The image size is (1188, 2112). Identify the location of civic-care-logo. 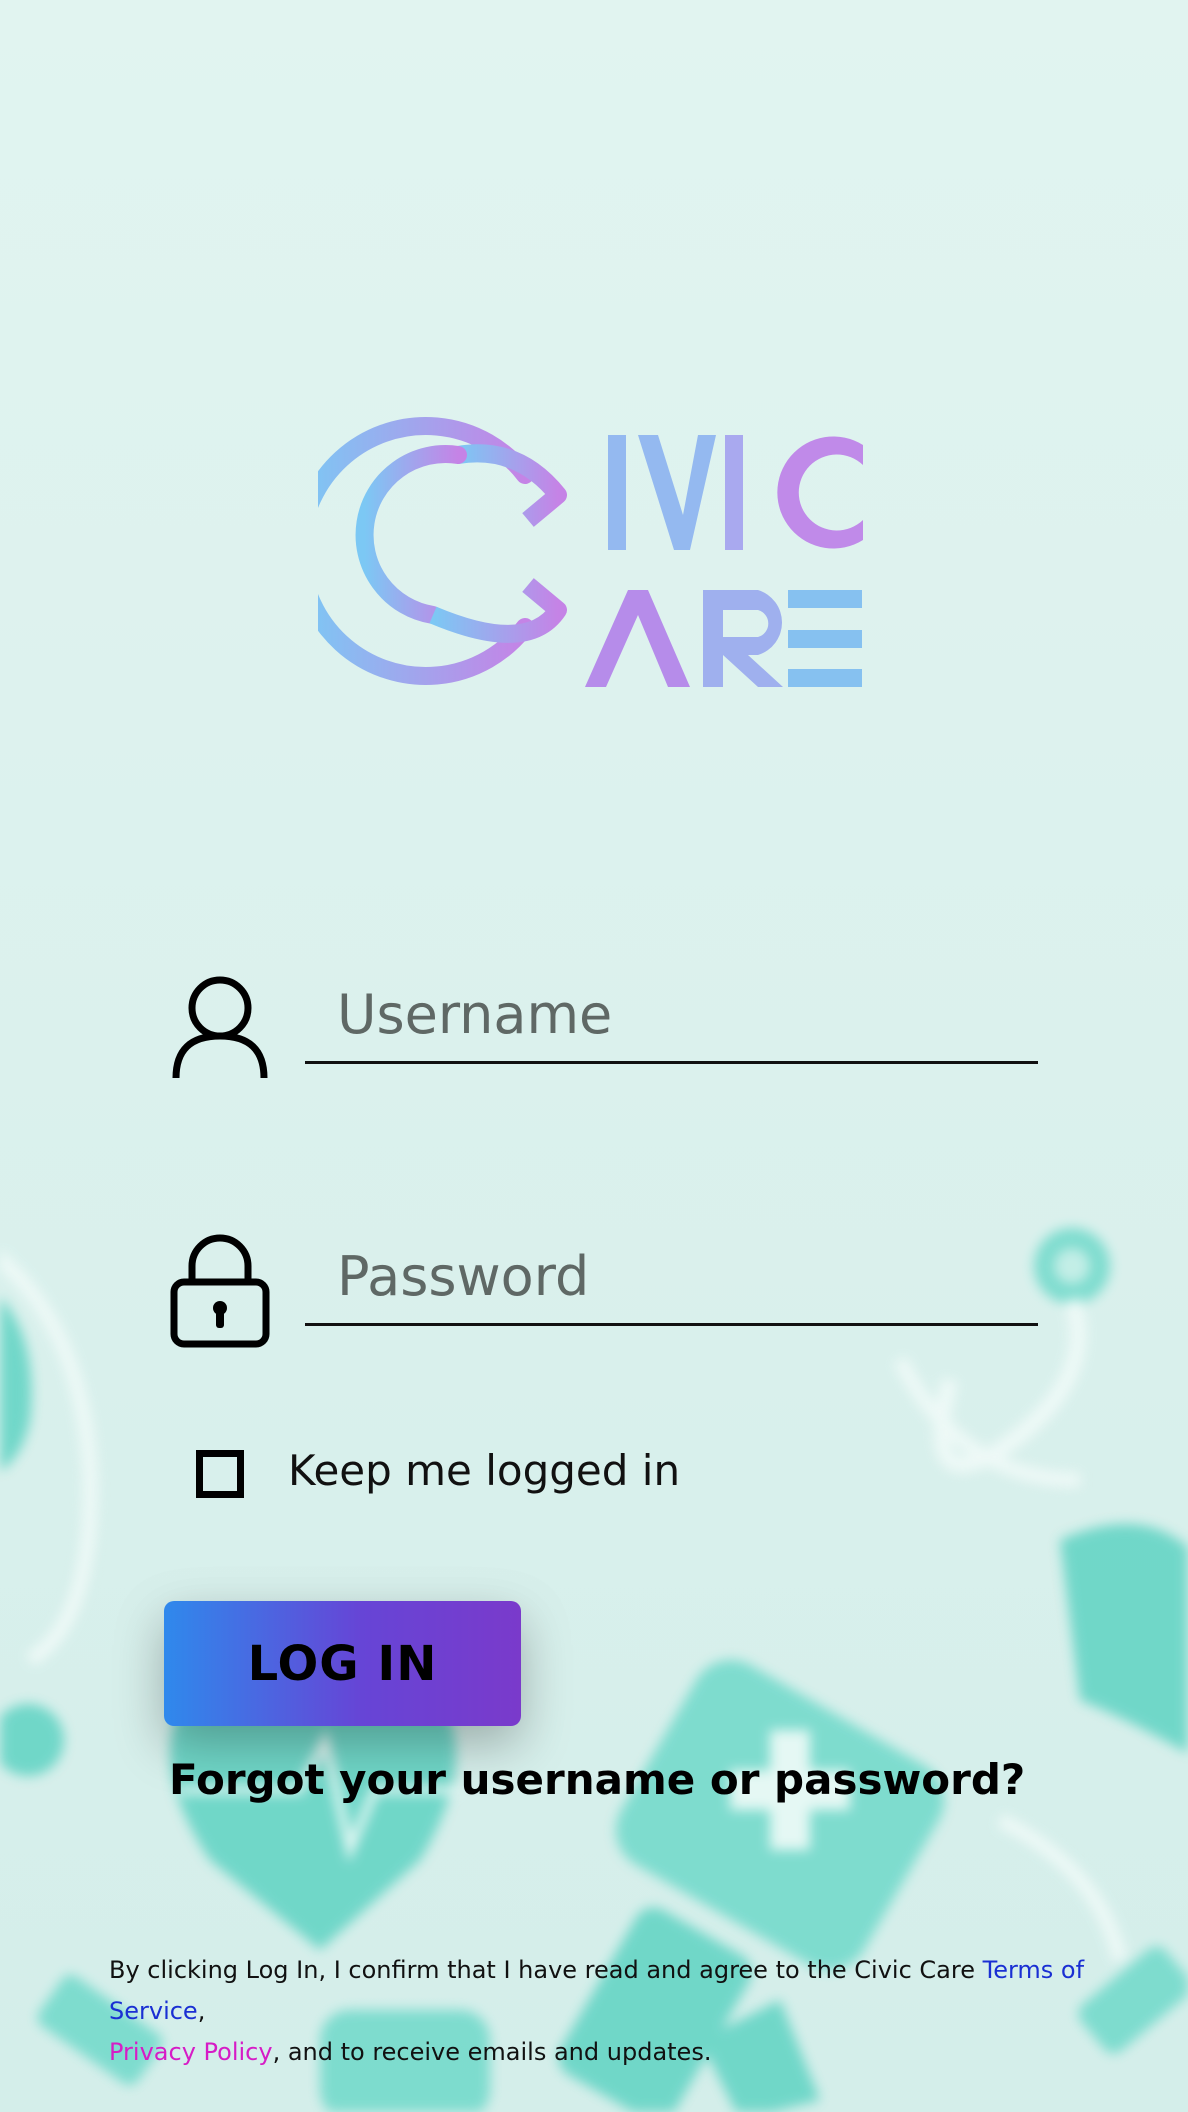
(580, 552).